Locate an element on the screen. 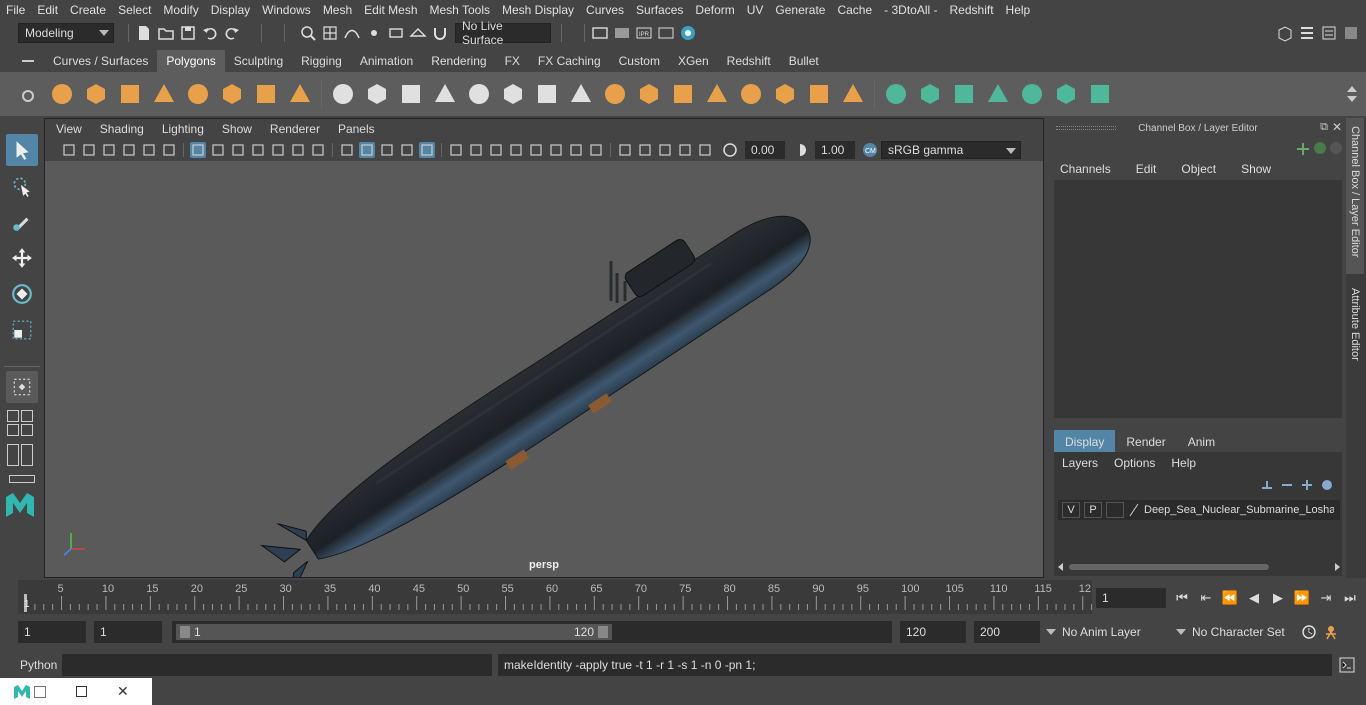 Image resolution: width=1366 pixels, height=705 pixels. camera-attr-icon is located at coordinates (89, 150).